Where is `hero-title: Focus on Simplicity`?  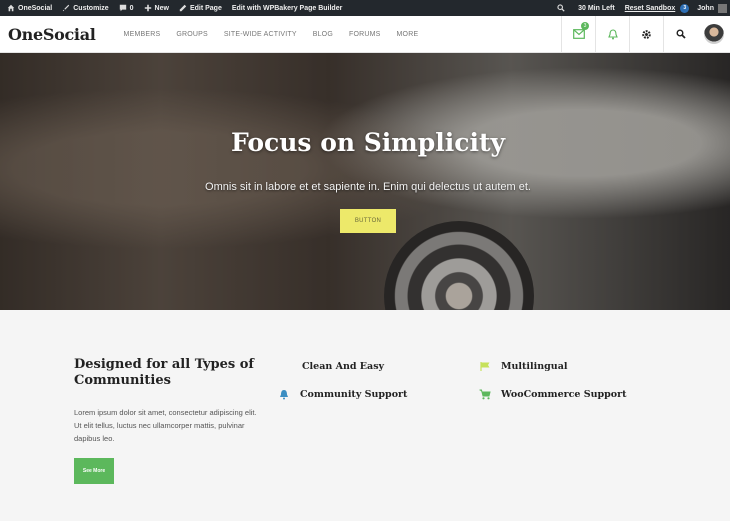 hero-title: Focus on Simplicity is located at coordinates (368, 142).